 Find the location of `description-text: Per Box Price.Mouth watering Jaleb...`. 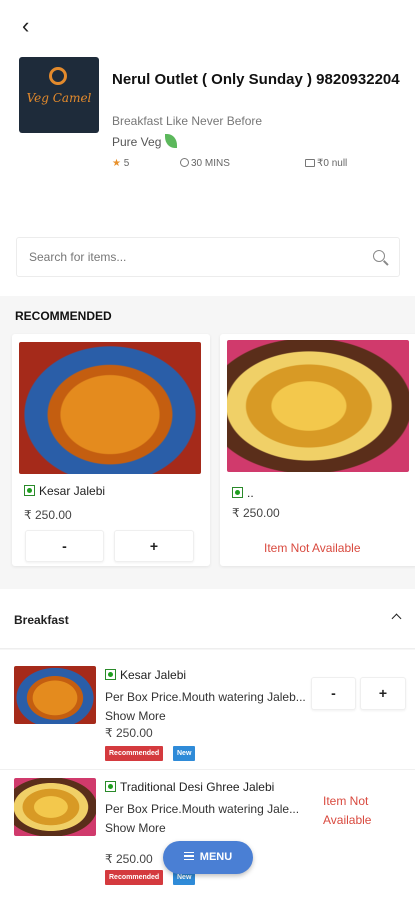

description-text: Per Box Price.Mouth watering Jaleb... is located at coordinates (205, 697).